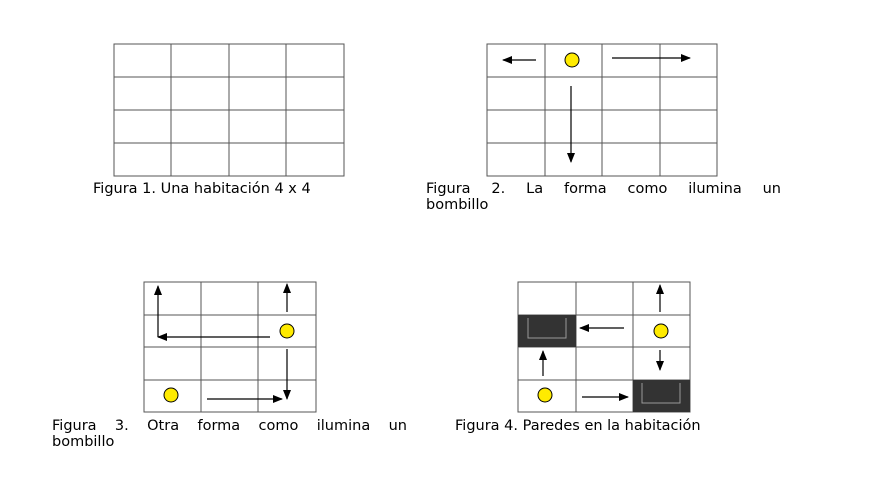 This screenshot has height=481, width=871. Describe the element at coordinates (83, 442) in the screenshot. I see `figure-3-caption-line2: bombillo` at that location.